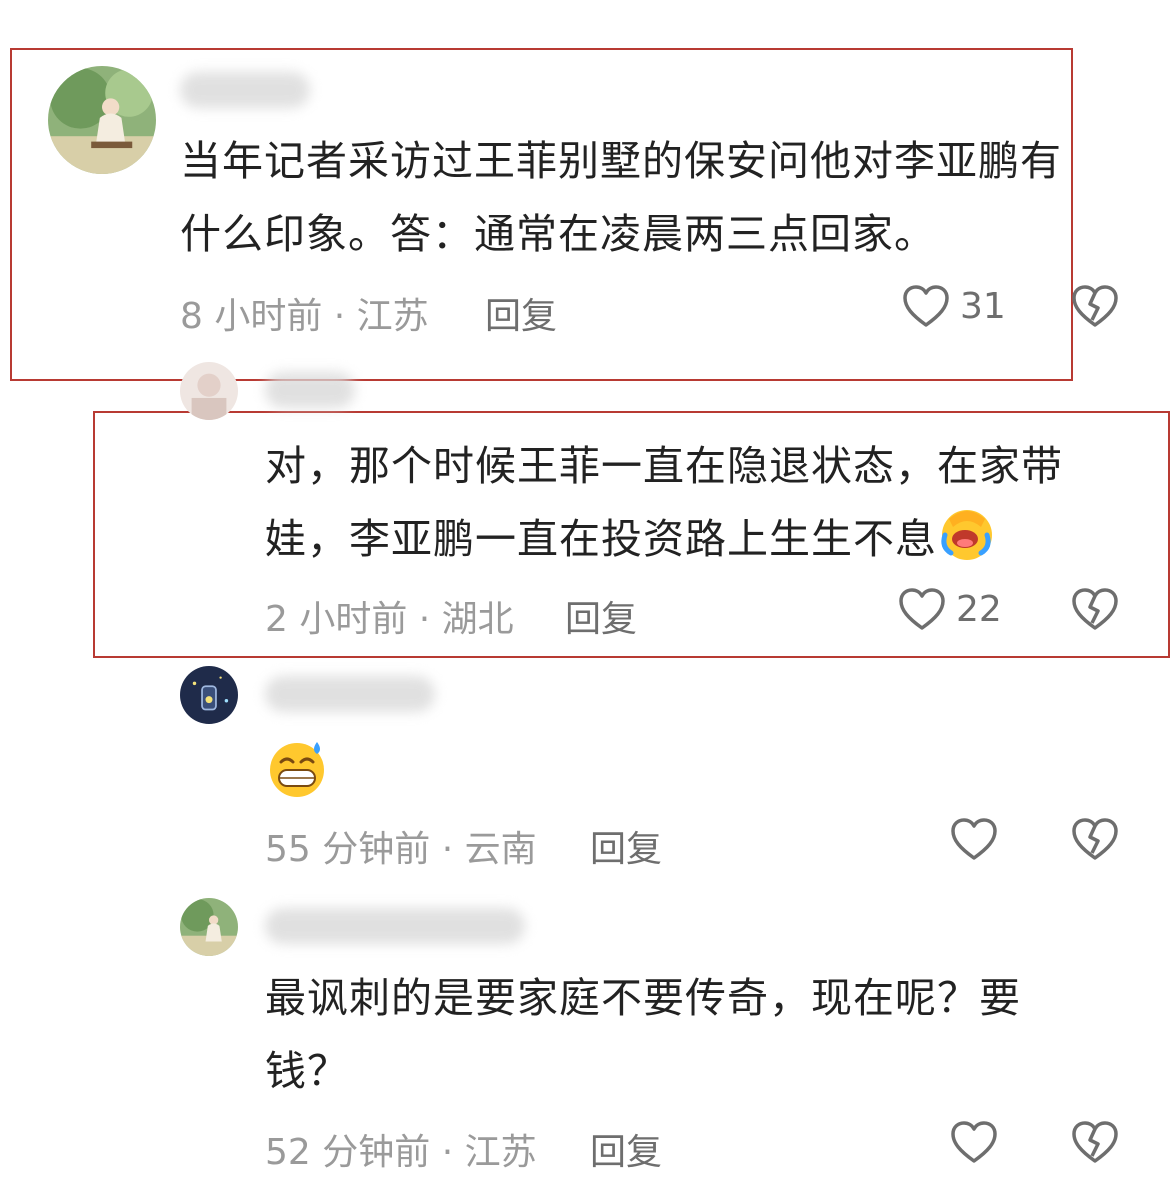  What do you see at coordinates (401, 1152) in the screenshot?
I see `comment-meta: 52 分钟前 · 江苏` at bounding box center [401, 1152].